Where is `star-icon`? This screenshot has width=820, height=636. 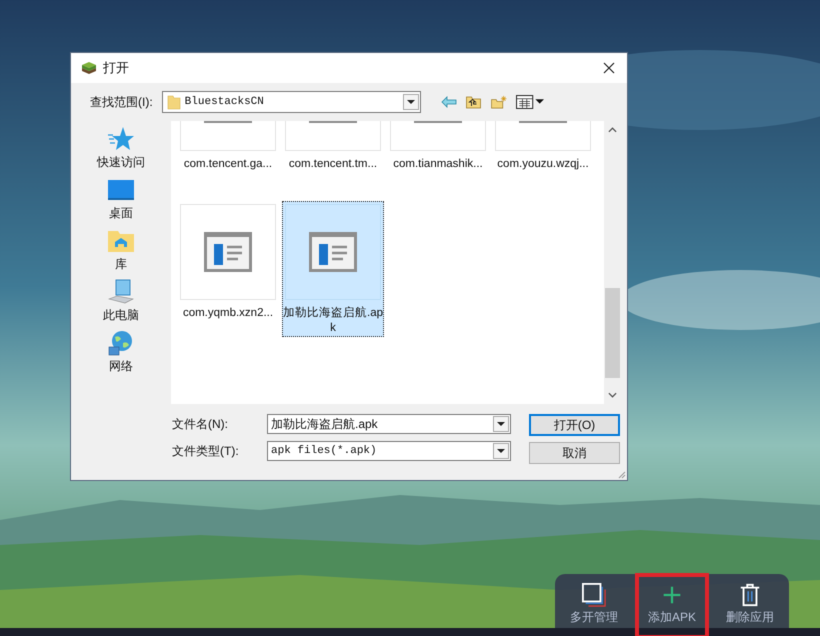
star-icon is located at coordinates (121, 139).